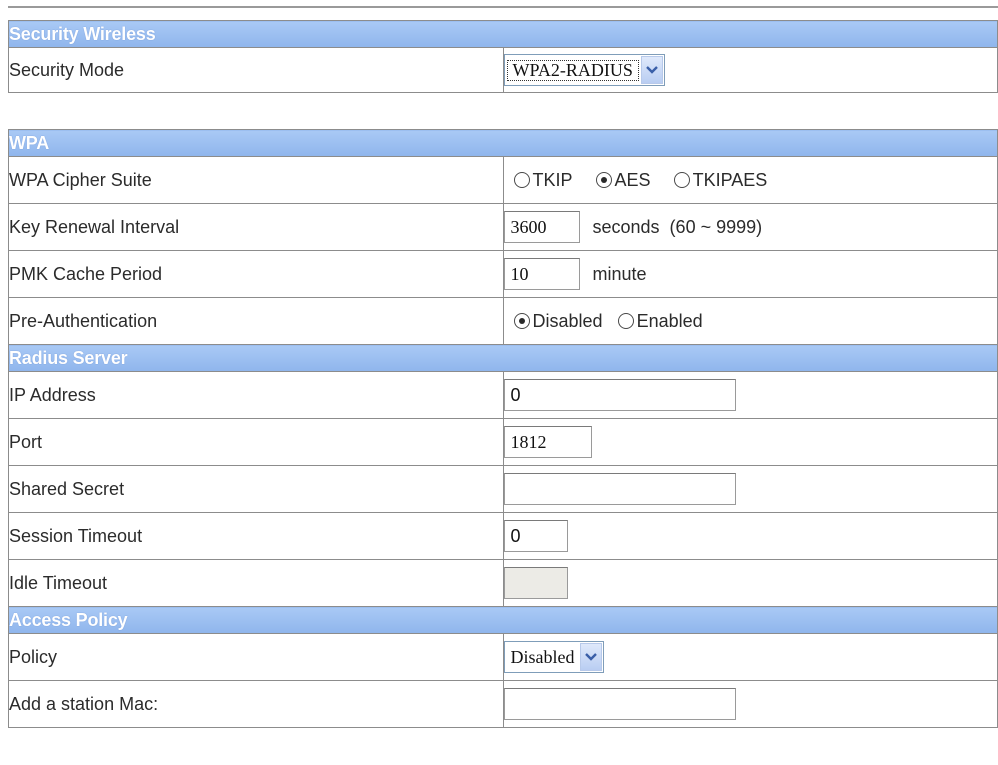 The width and height of the screenshot is (998, 765). I want to click on port-input: 1812, so click(547, 442).